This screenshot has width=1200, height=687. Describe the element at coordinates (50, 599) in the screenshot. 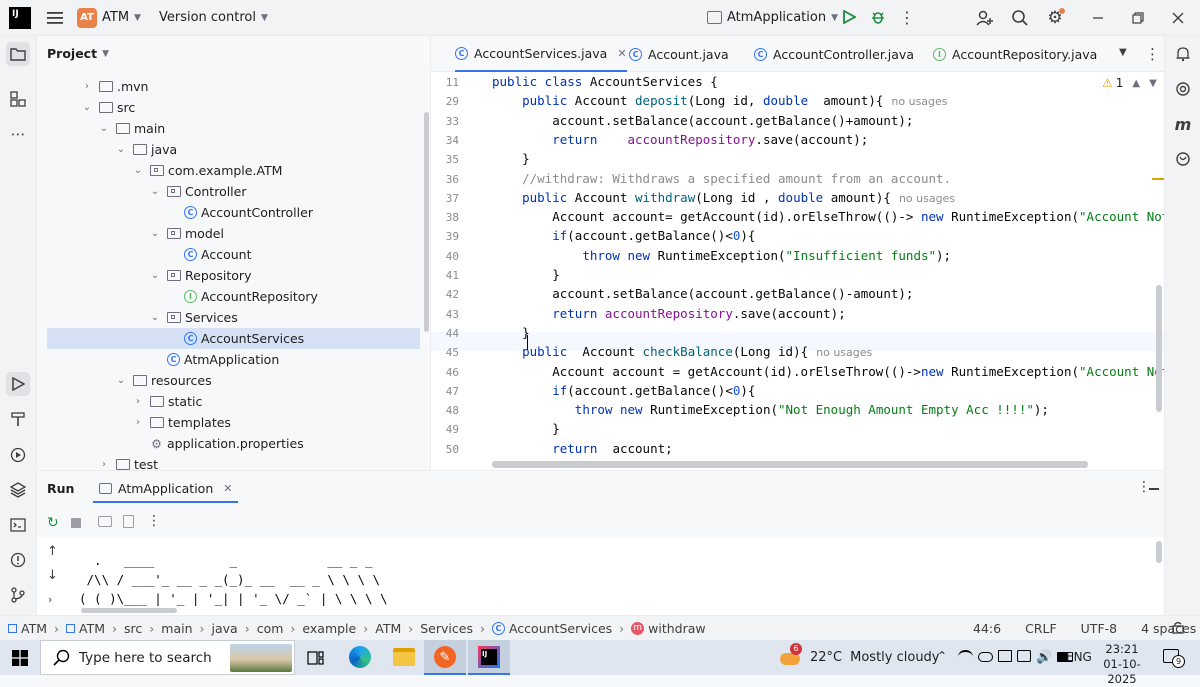

I see `expand-chevron-icon: ›` at that location.